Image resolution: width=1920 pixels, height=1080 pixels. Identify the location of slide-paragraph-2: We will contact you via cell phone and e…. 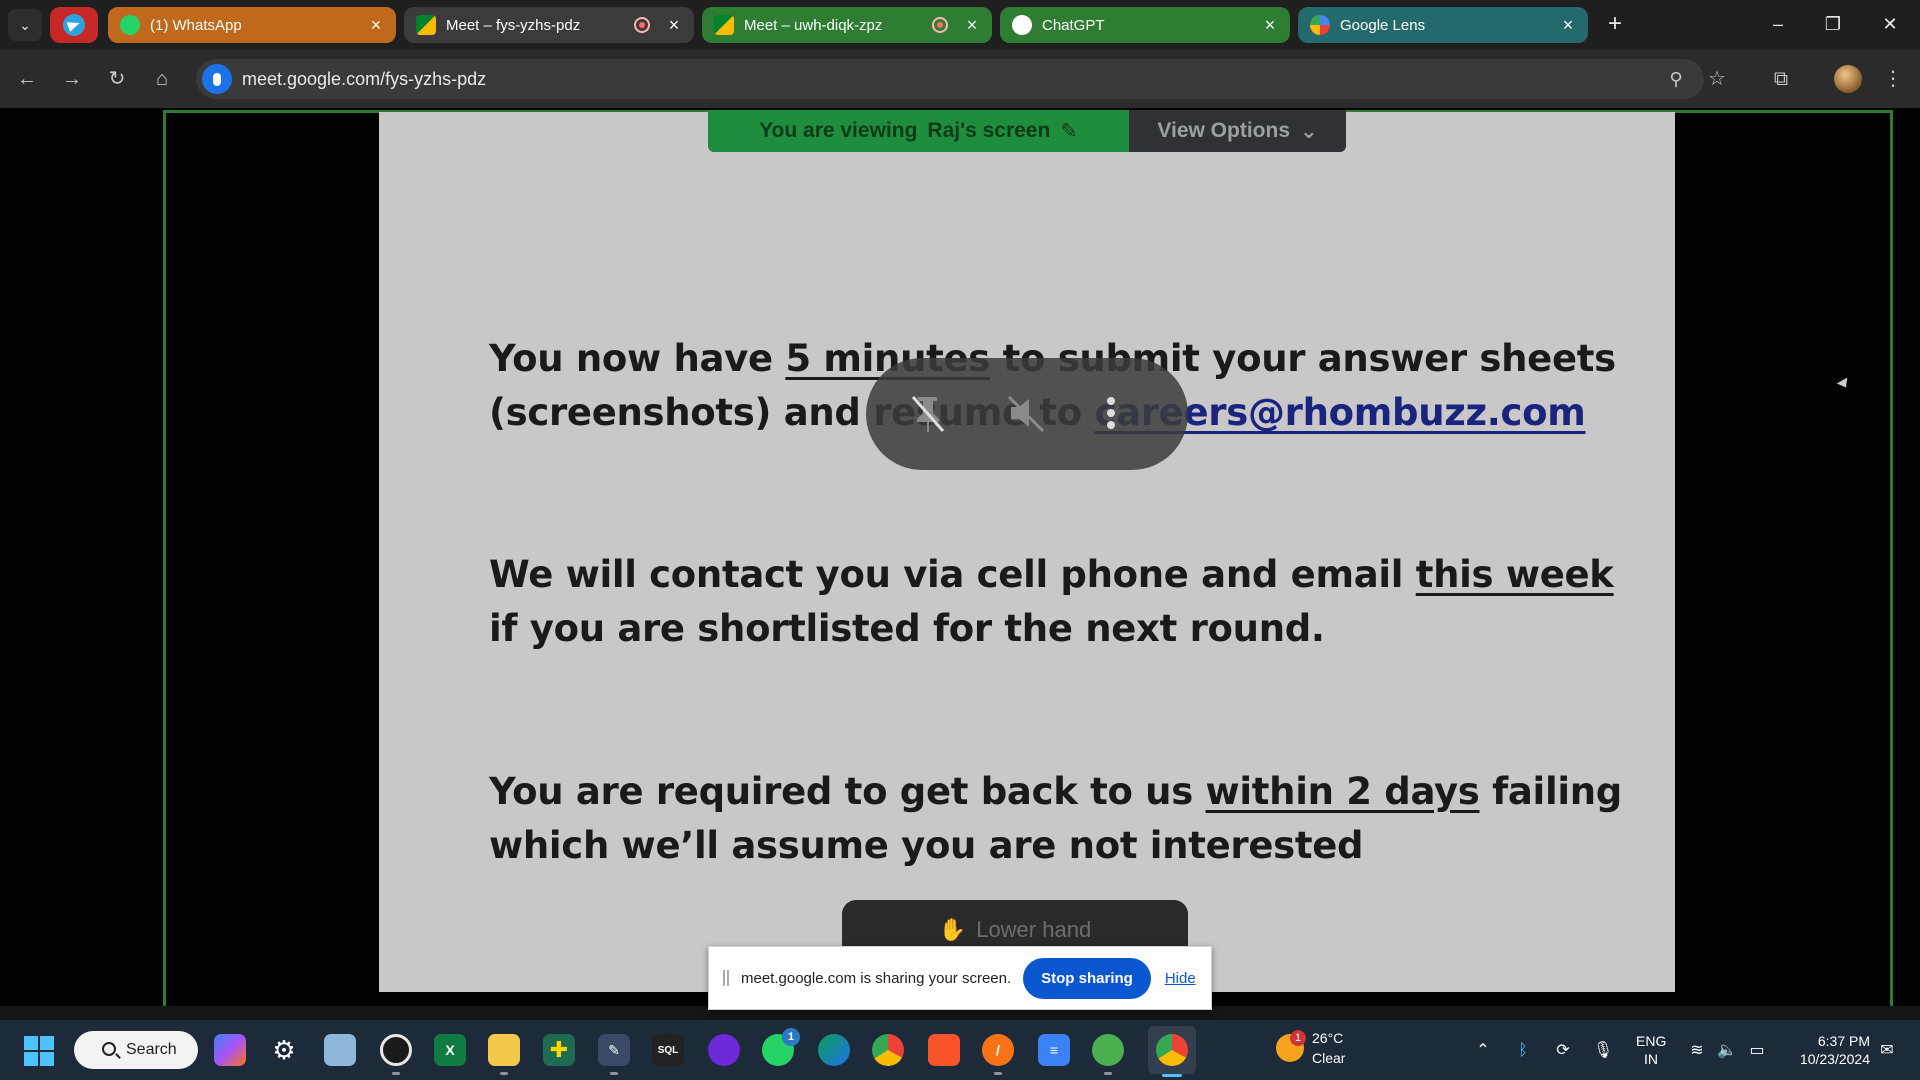
(1064, 602).